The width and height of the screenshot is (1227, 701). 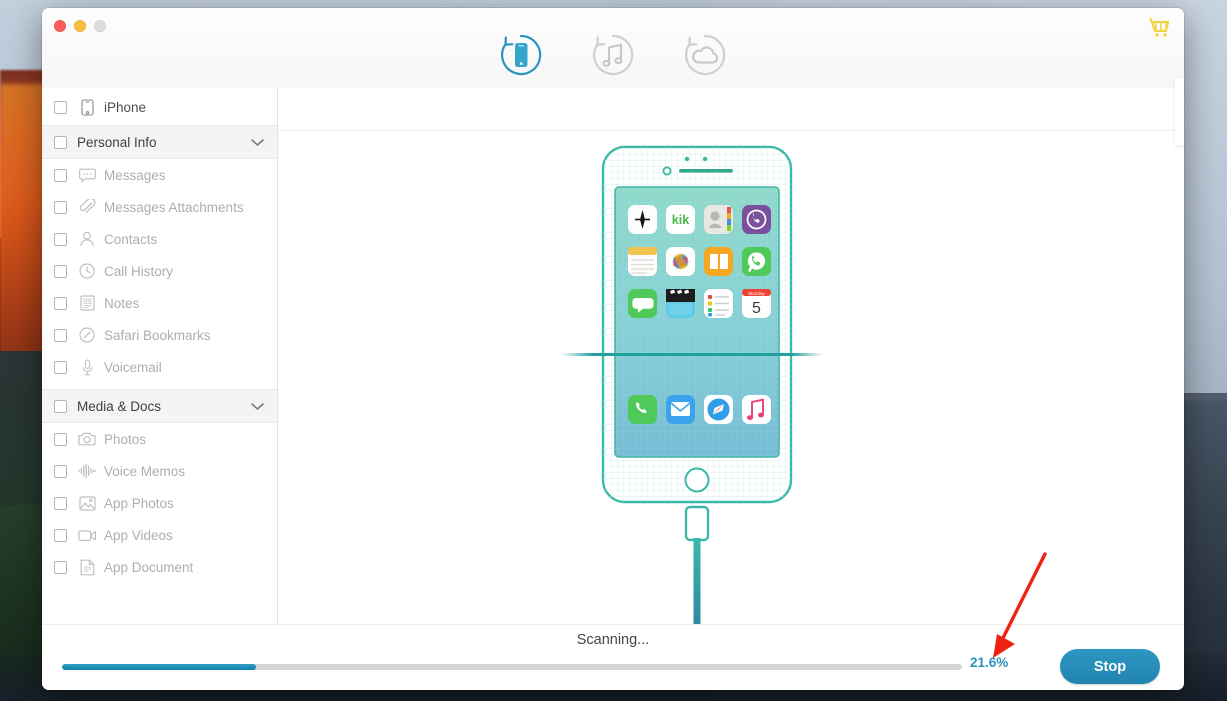 What do you see at coordinates (60, 239) in the screenshot?
I see `checkbox-contacts` at bounding box center [60, 239].